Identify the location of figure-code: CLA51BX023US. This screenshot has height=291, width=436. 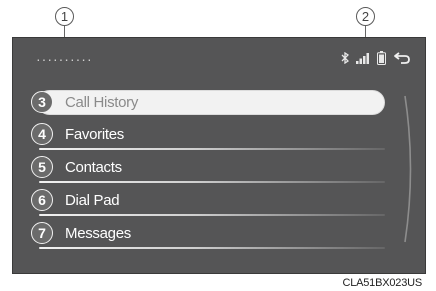
(382, 283).